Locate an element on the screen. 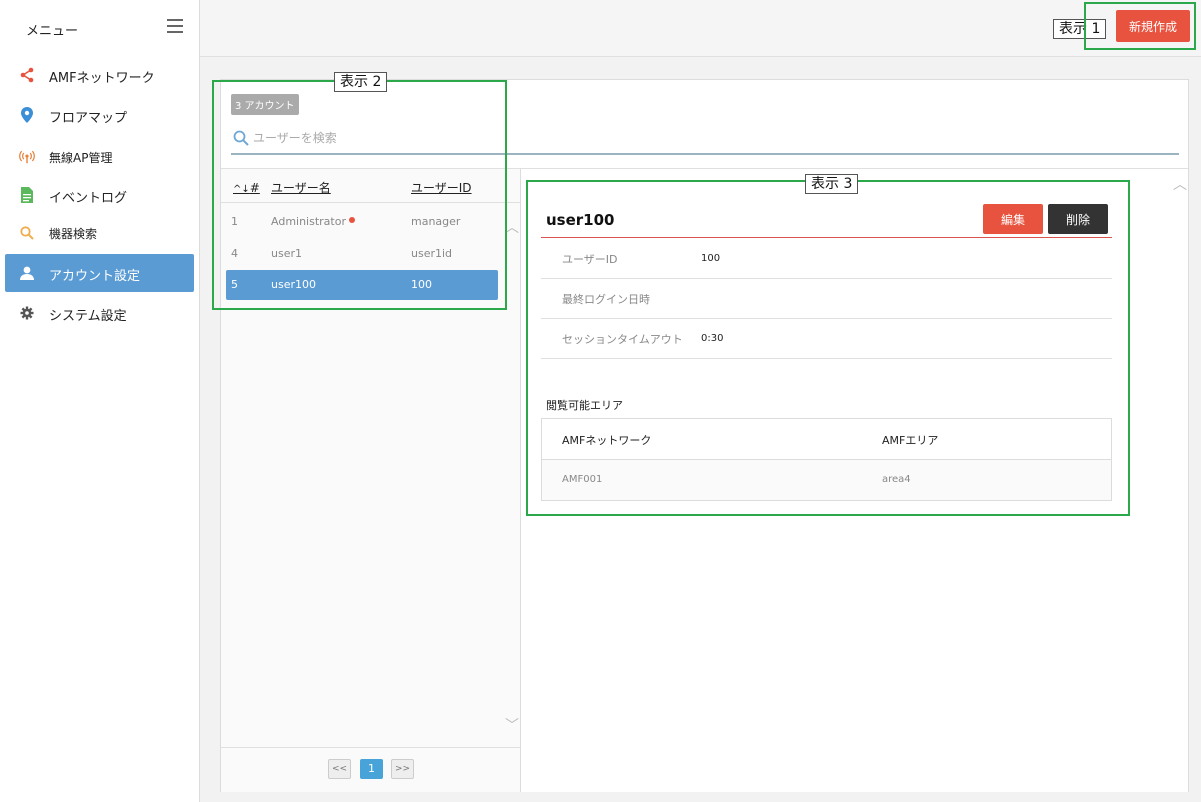  account-count-badge: 3 アカウント is located at coordinates (265, 104).